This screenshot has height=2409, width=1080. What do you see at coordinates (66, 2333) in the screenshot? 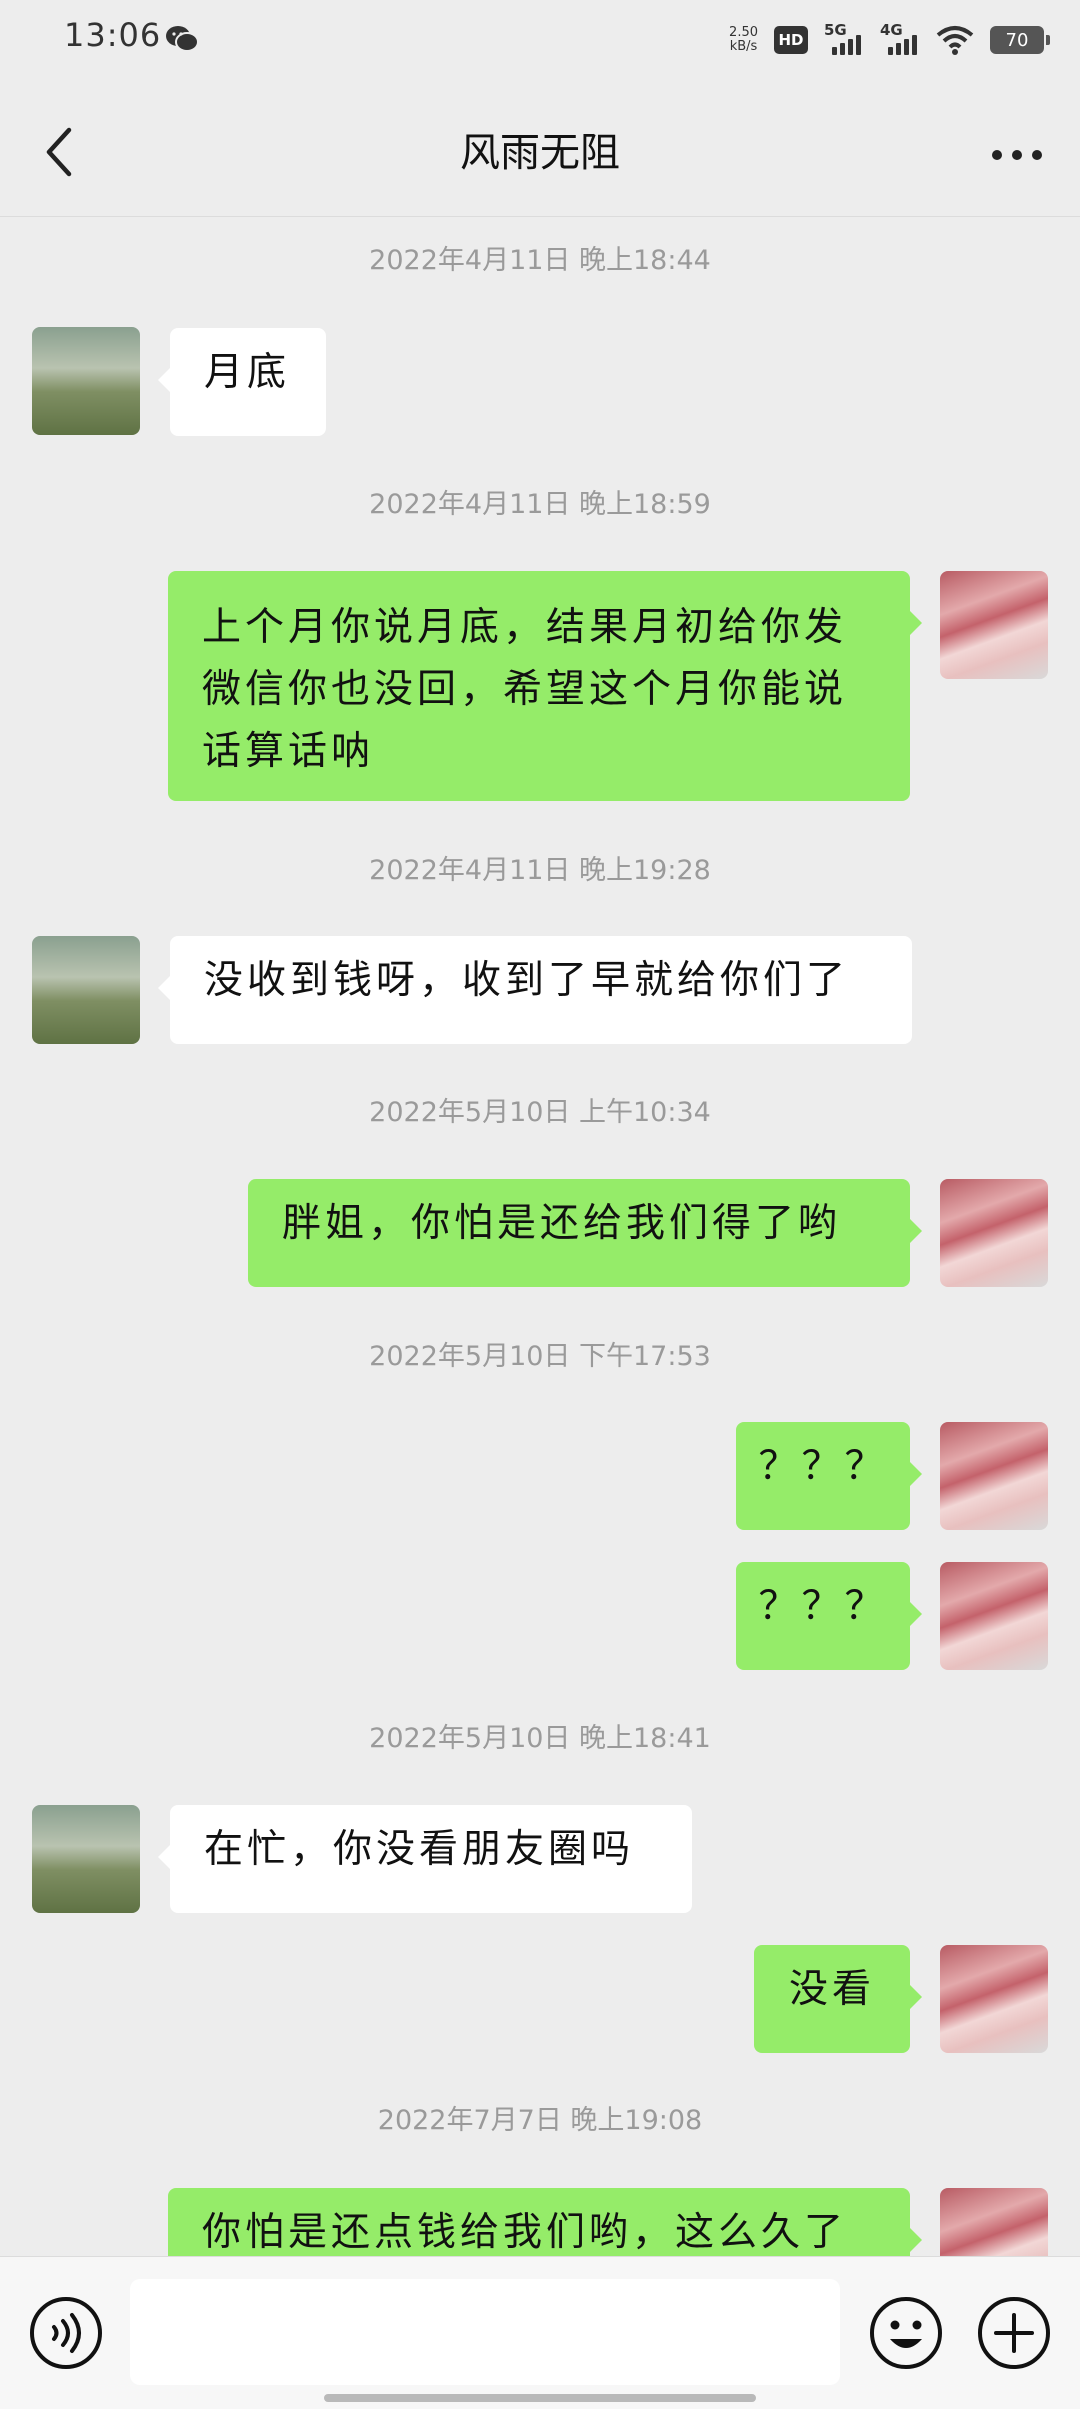
I see `voice-icon` at bounding box center [66, 2333].